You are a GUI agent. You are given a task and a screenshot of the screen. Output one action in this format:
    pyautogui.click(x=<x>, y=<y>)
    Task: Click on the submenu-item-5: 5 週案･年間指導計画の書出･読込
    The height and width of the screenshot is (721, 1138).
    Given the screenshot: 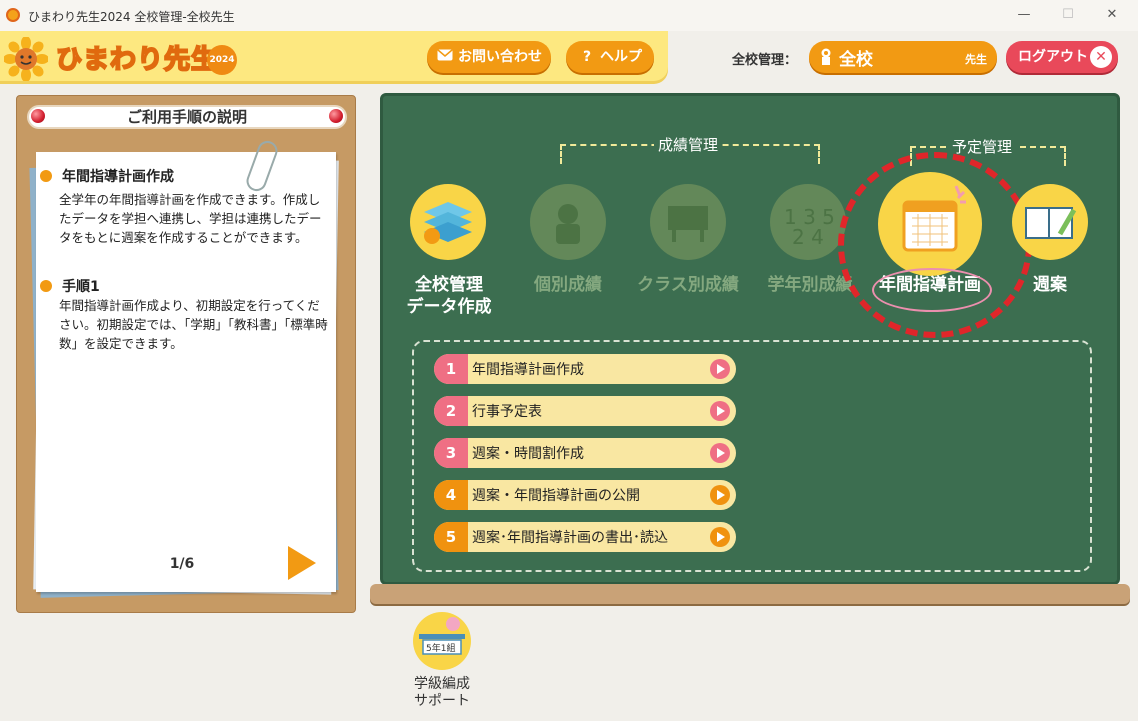 What is the action you would take?
    pyautogui.click(x=585, y=537)
    